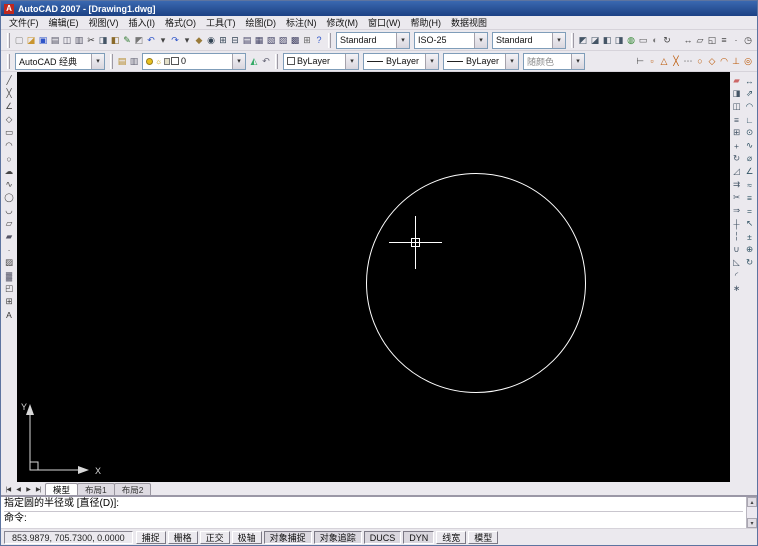  Describe the element at coordinates (750, 184) in the screenshot. I see `quick-dimension-icon: ≈` at that location.